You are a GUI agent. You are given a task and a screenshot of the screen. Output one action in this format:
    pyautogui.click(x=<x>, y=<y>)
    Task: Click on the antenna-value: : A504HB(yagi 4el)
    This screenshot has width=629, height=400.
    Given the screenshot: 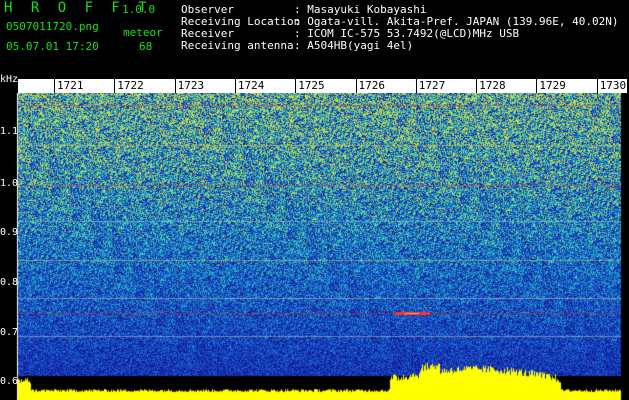 What is the action you would take?
    pyautogui.click(x=354, y=45)
    